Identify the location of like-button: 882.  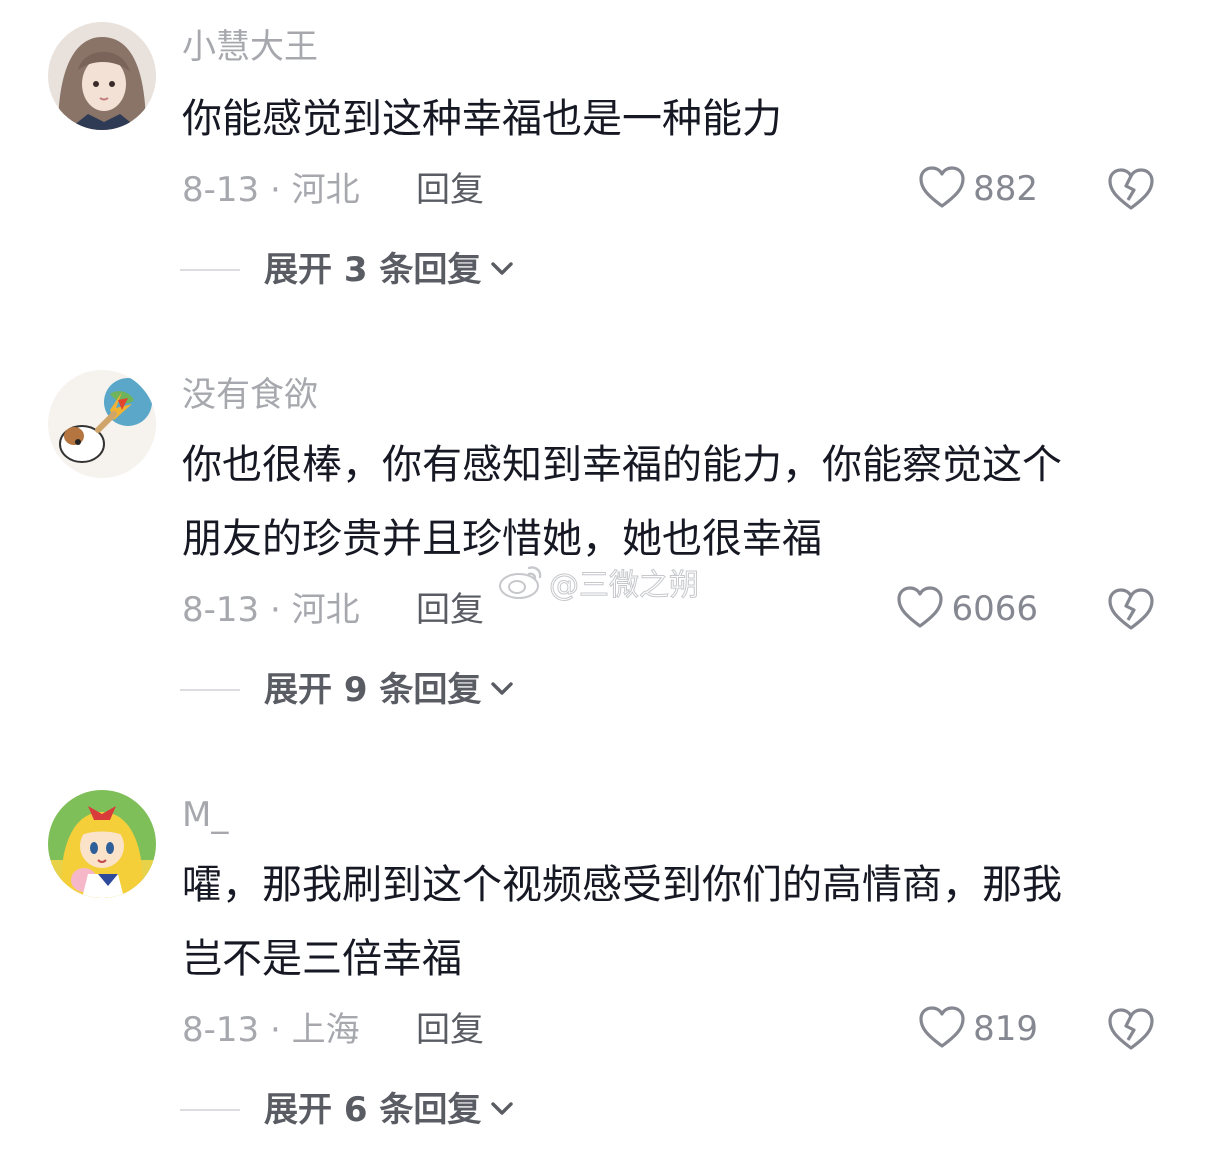
(977, 189).